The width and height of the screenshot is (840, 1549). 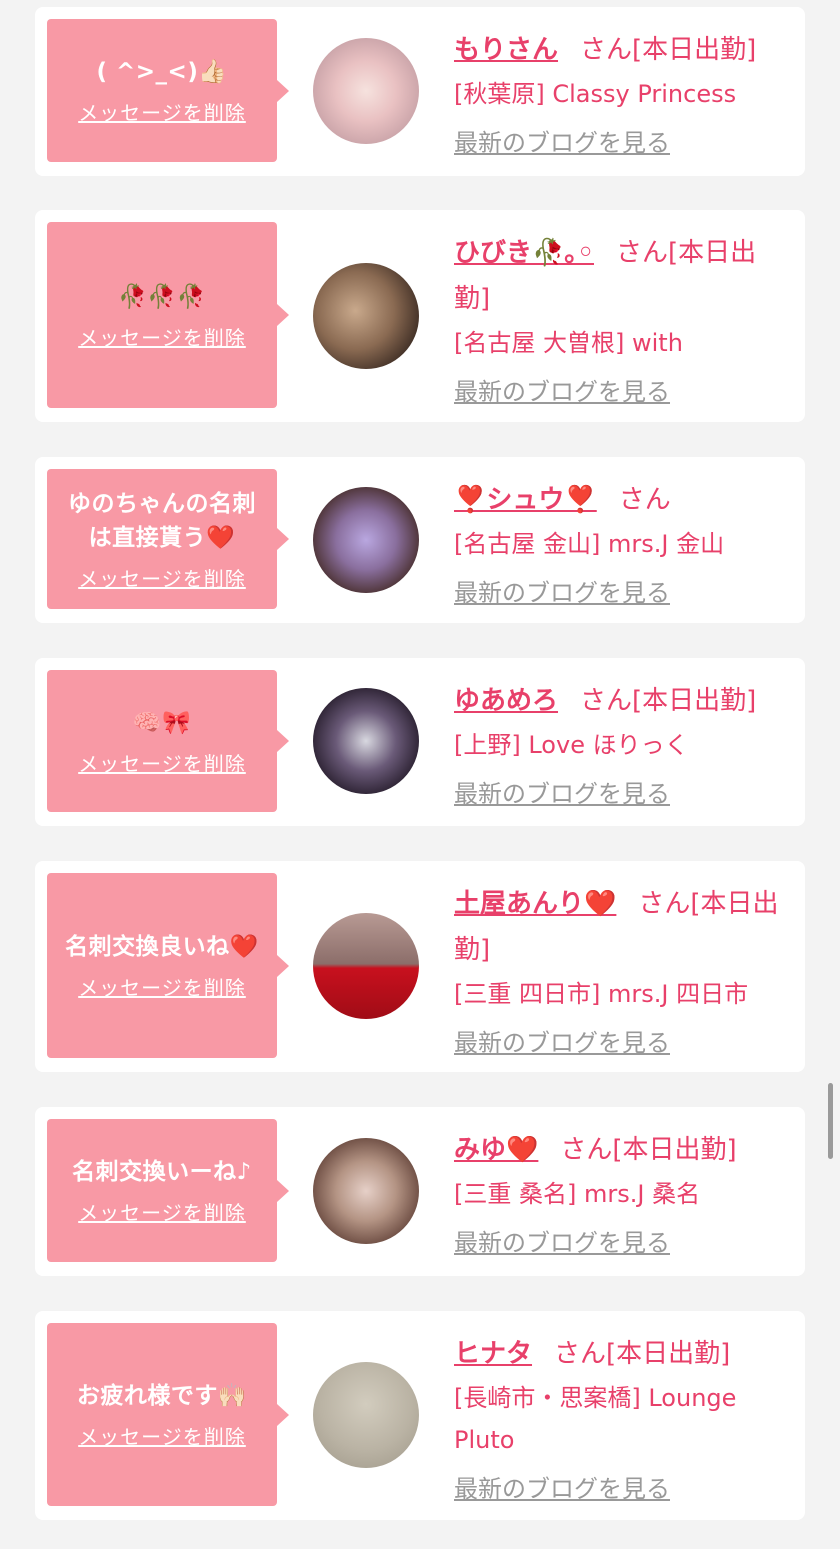 What do you see at coordinates (535, 904) in the screenshot?
I see `profile-name-link: 土屋あんり❤️` at bounding box center [535, 904].